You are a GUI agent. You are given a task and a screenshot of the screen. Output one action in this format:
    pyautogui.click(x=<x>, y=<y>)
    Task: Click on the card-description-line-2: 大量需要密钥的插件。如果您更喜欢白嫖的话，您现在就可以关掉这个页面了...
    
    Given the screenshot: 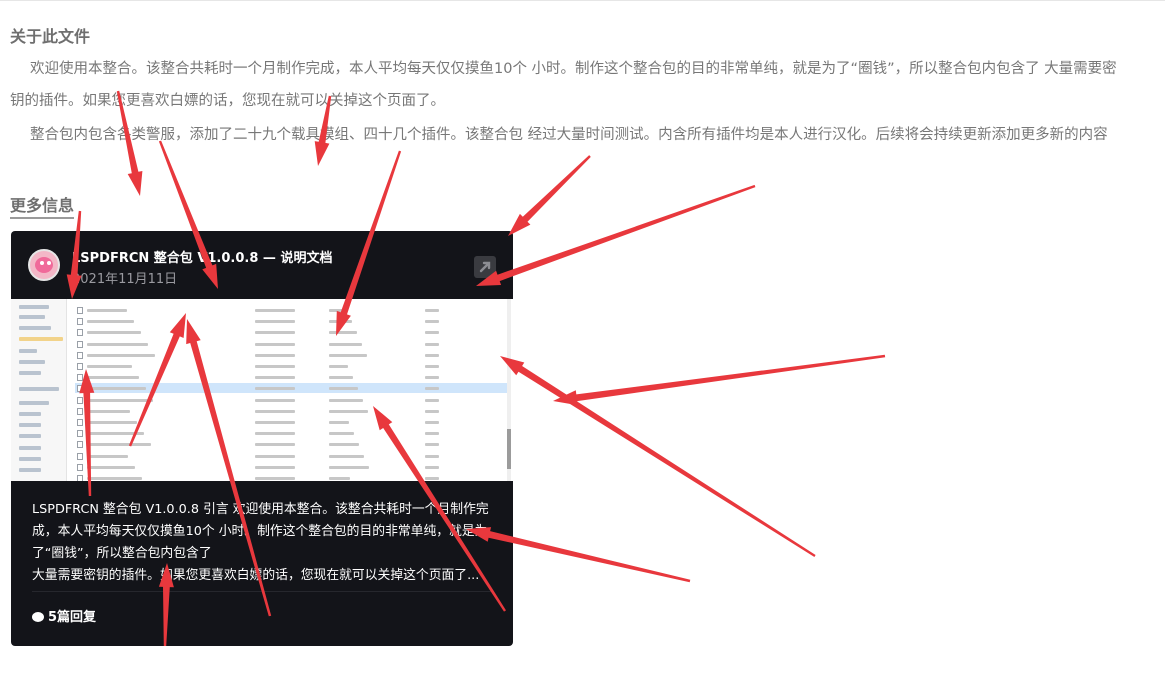 What is the action you would take?
    pyautogui.click(x=256, y=575)
    